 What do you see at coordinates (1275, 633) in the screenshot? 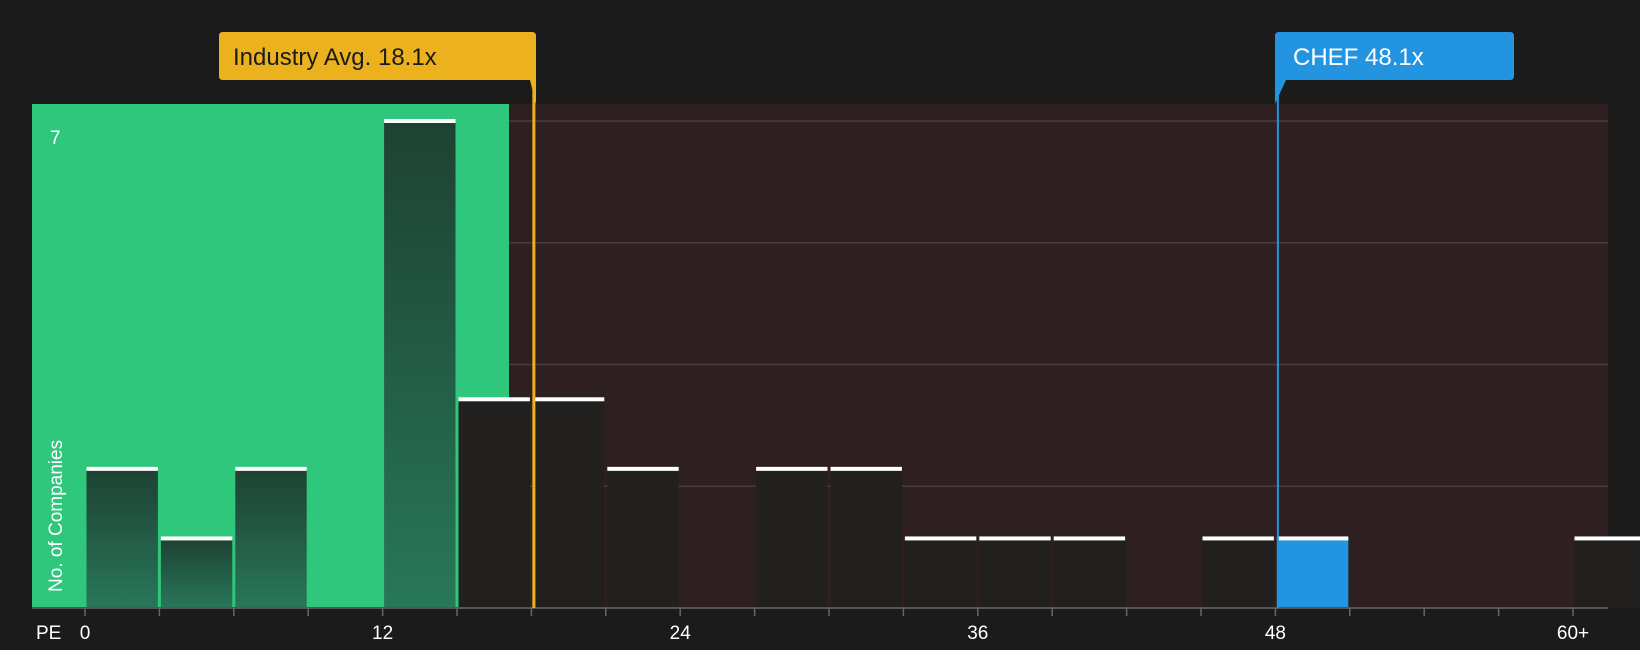
I see `x-tick-label: 48` at bounding box center [1275, 633].